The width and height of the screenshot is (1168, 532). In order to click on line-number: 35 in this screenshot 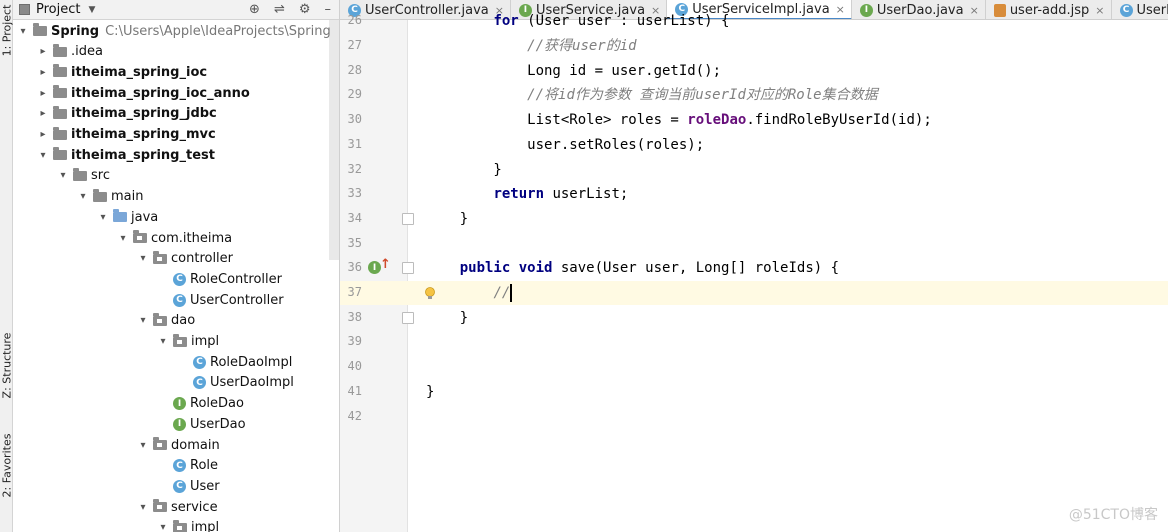, I will do `click(354, 242)`.